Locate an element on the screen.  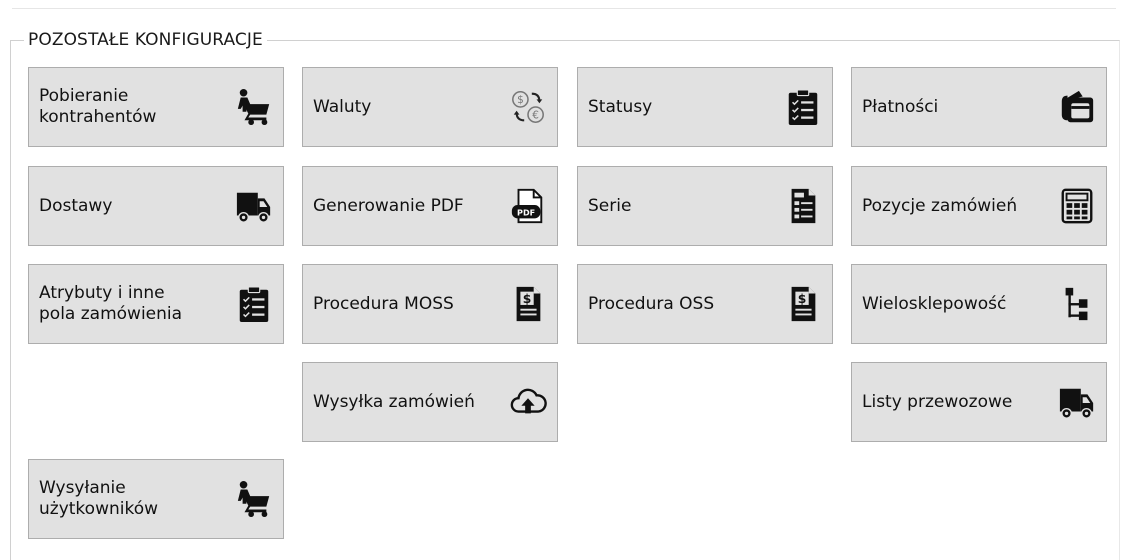
wysylka-zamowien-button: Wysyłka zamówień is located at coordinates (430, 402).